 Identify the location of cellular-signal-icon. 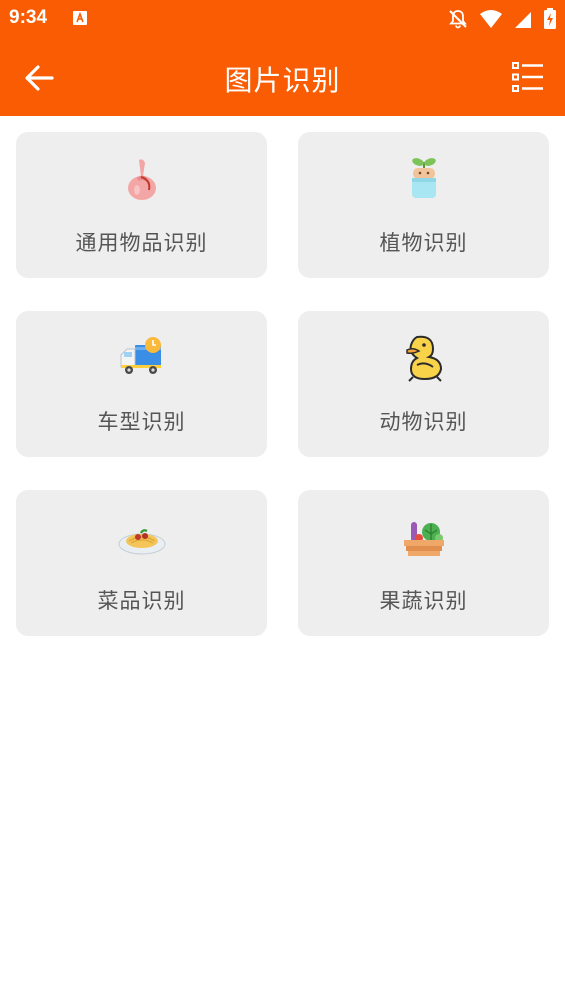
(523, 21).